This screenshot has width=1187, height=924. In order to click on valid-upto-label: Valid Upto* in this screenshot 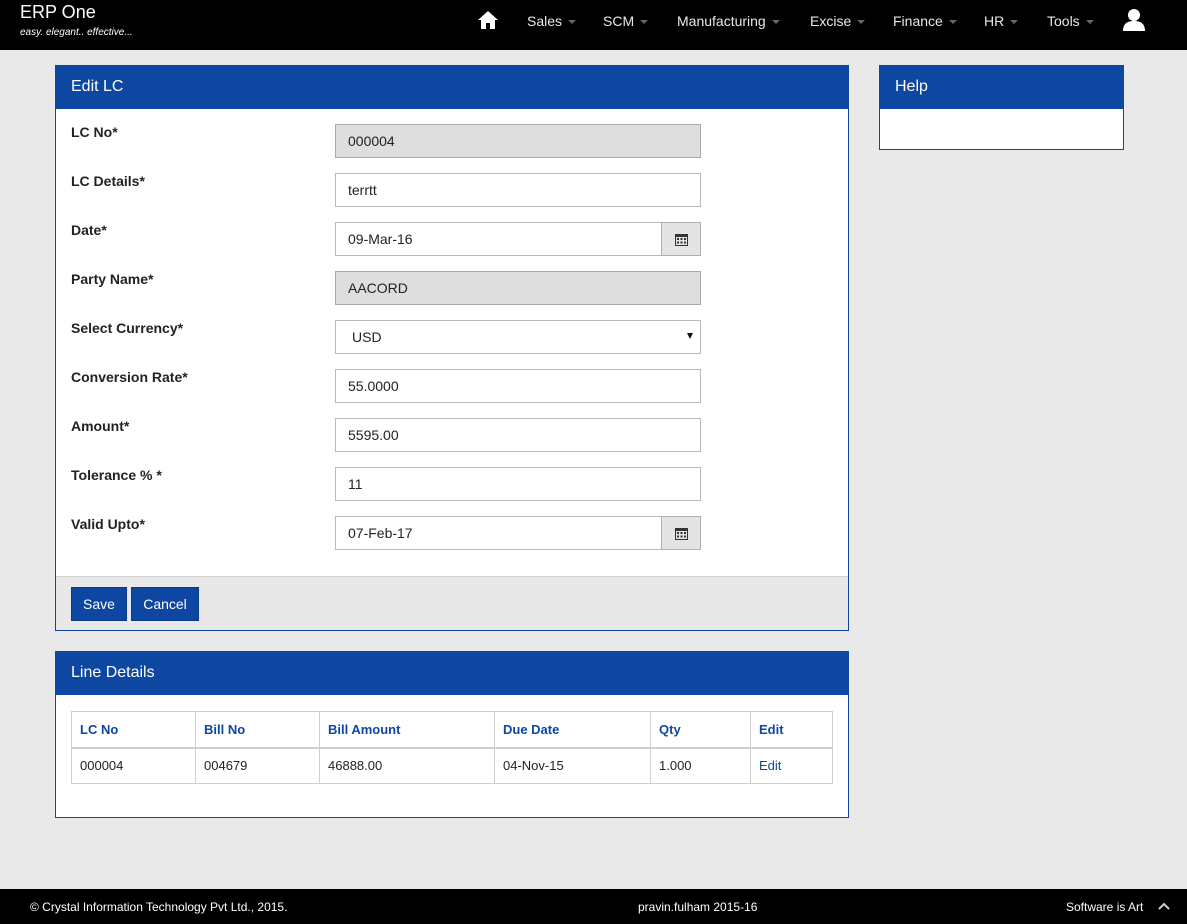, I will do `click(108, 524)`.